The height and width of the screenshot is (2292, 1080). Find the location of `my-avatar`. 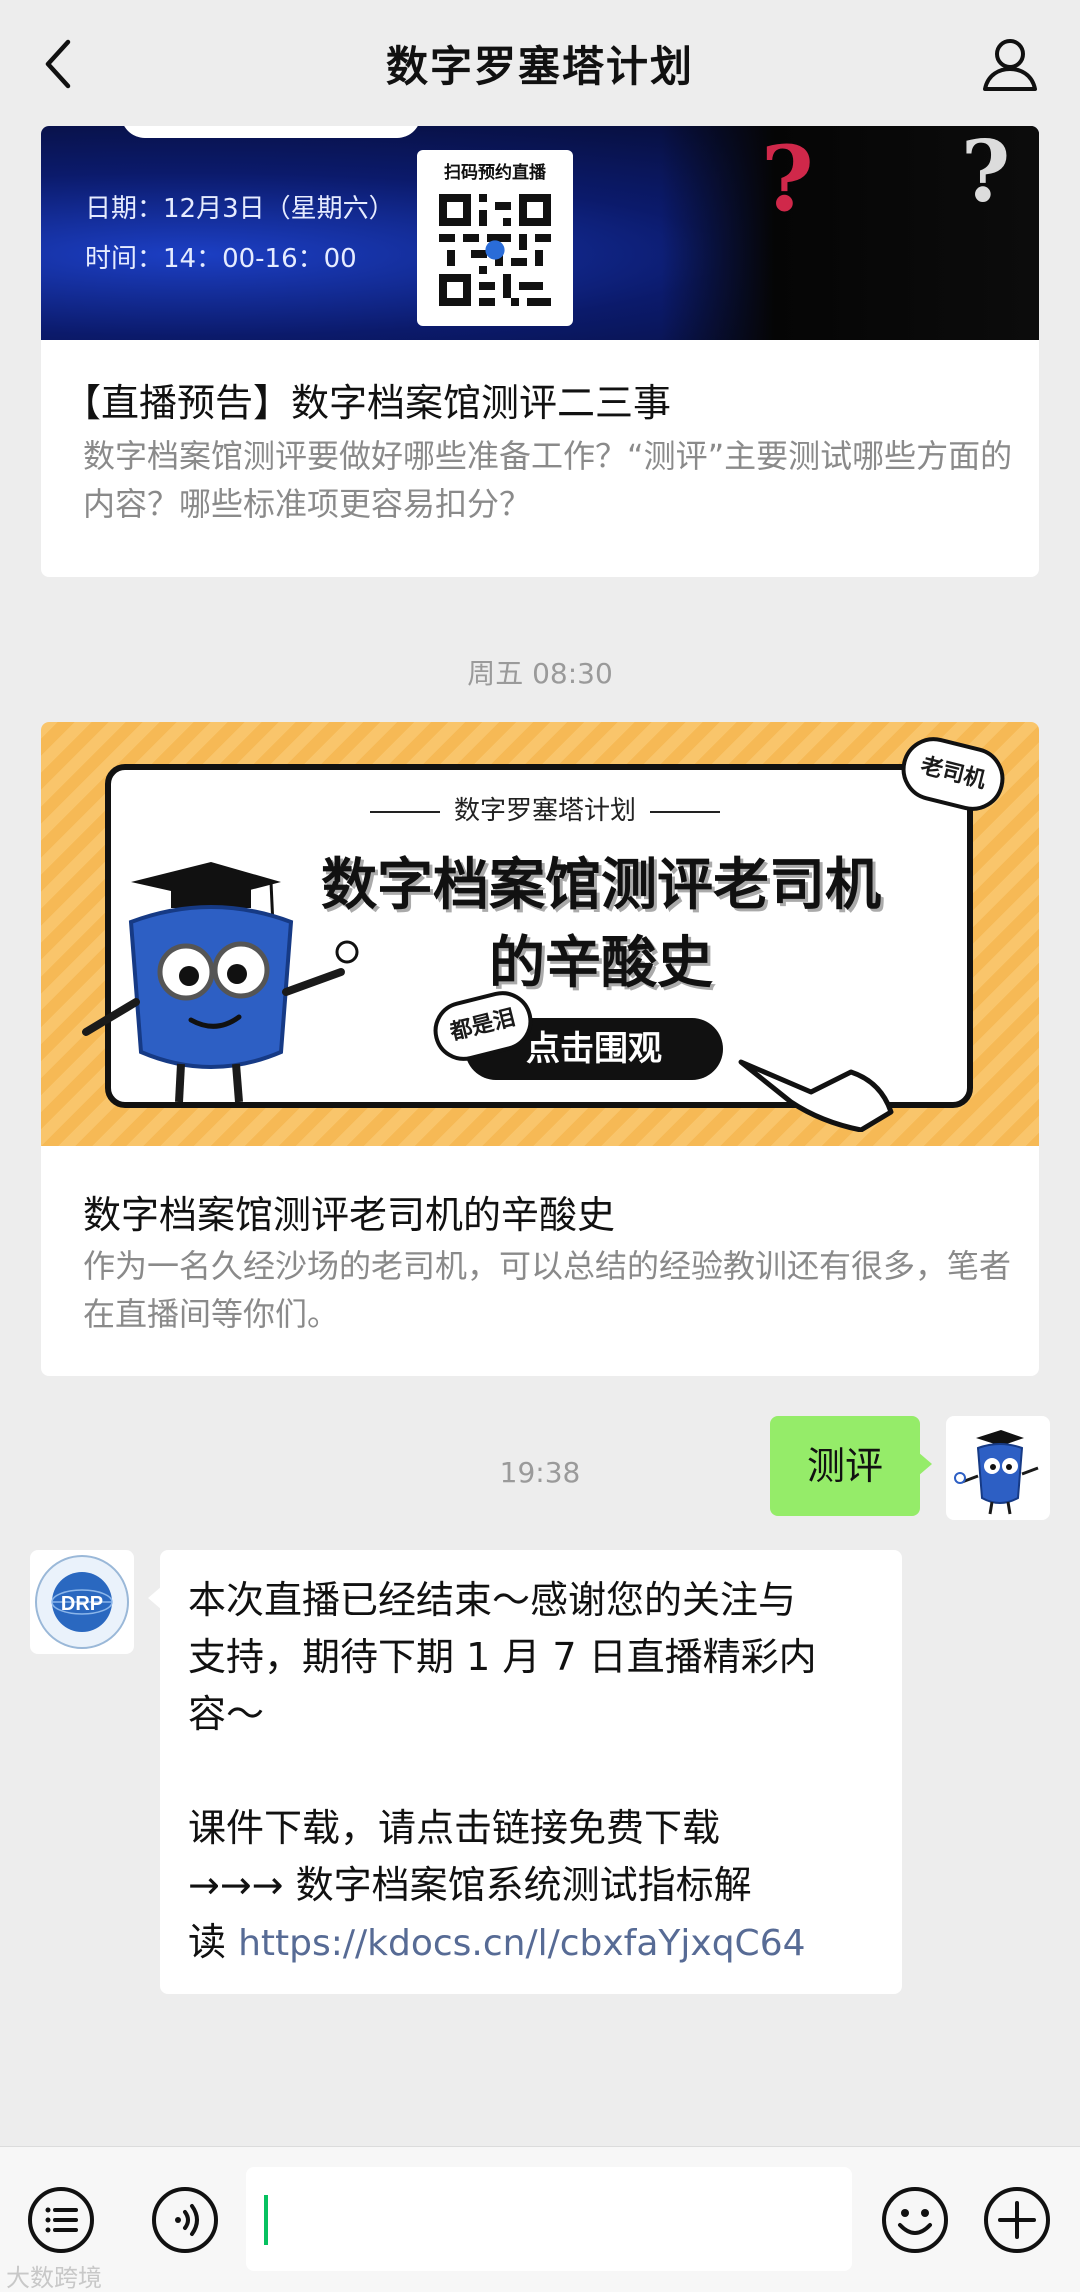

my-avatar is located at coordinates (998, 1468).